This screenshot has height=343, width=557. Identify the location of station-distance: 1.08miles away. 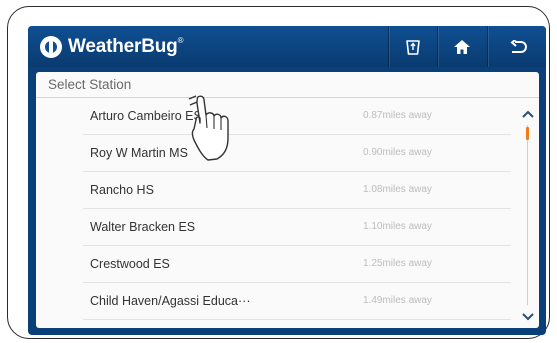
(397, 189).